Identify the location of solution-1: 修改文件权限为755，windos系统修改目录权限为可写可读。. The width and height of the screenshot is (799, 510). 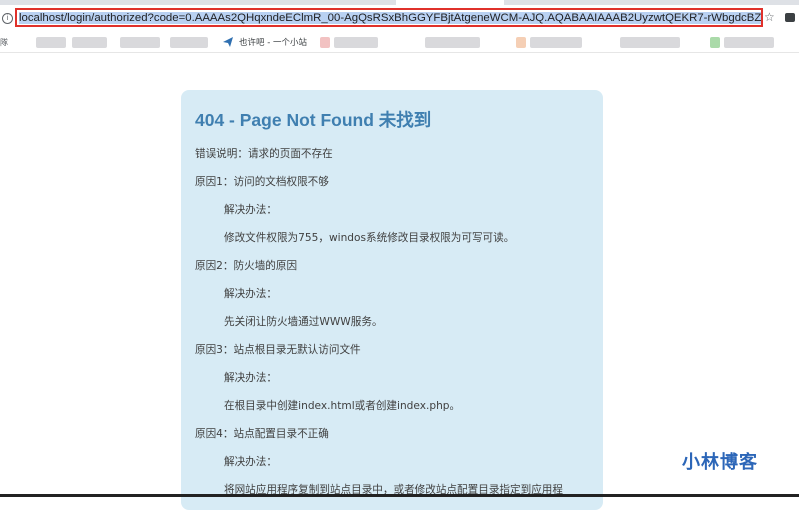
(369, 238).